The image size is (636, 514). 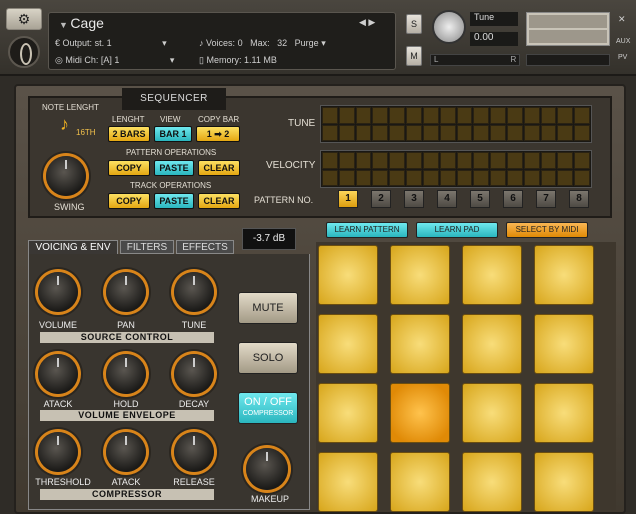 What do you see at coordinates (205, 247) in the screenshot?
I see `tab-effects: EFFECTS` at bounding box center [205, 247].